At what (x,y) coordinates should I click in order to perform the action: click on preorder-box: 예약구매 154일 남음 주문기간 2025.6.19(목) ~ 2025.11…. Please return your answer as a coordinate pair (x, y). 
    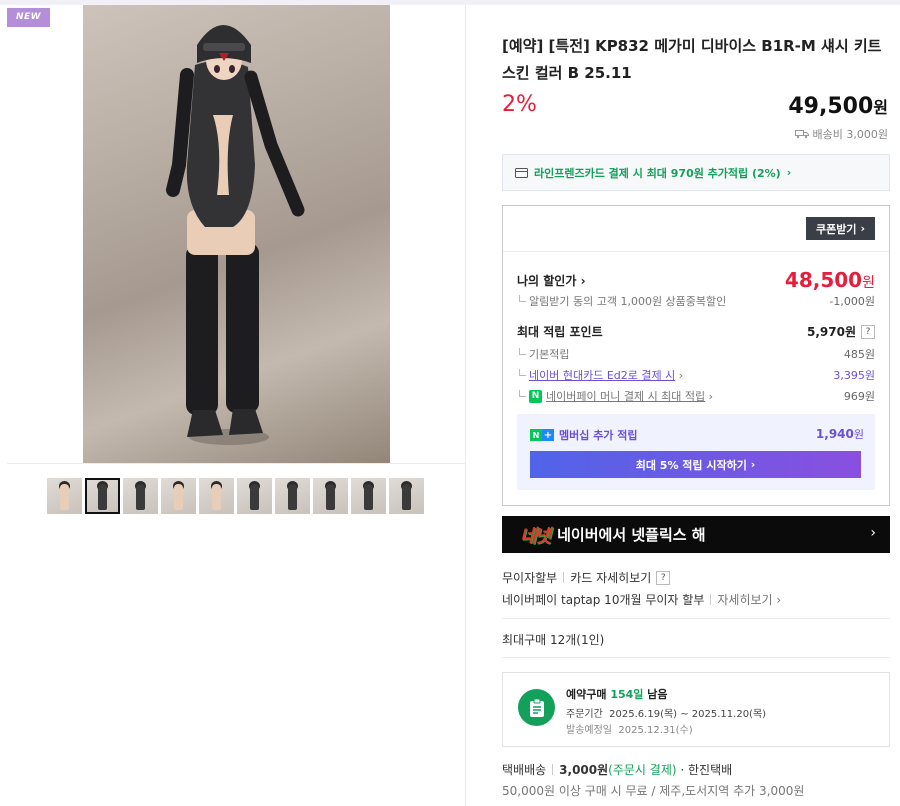
    Looking at the image, I should click on (696, 709).